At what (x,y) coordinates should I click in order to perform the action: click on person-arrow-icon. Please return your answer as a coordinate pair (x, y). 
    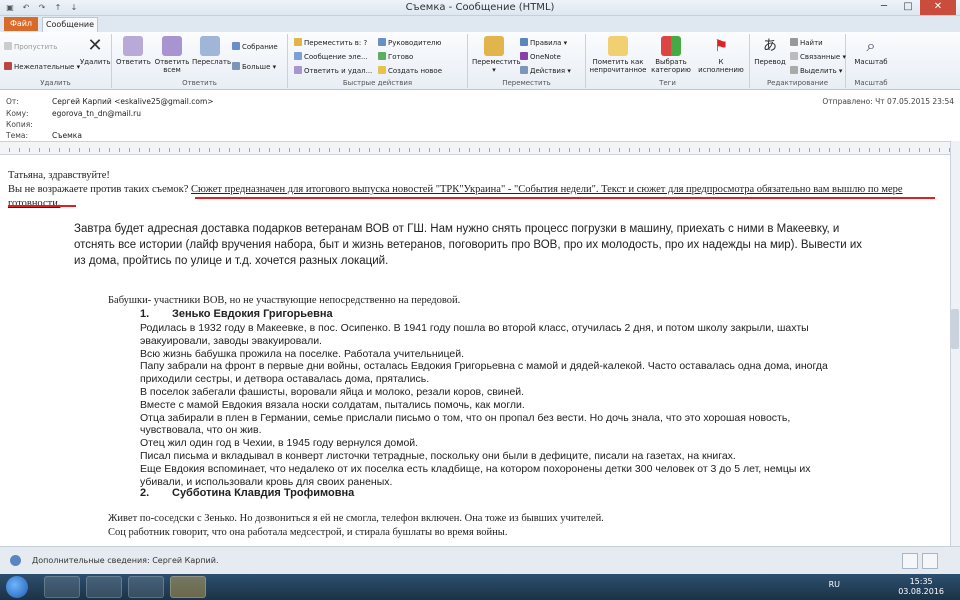
    Looking at the image, I should click on (382, 42).